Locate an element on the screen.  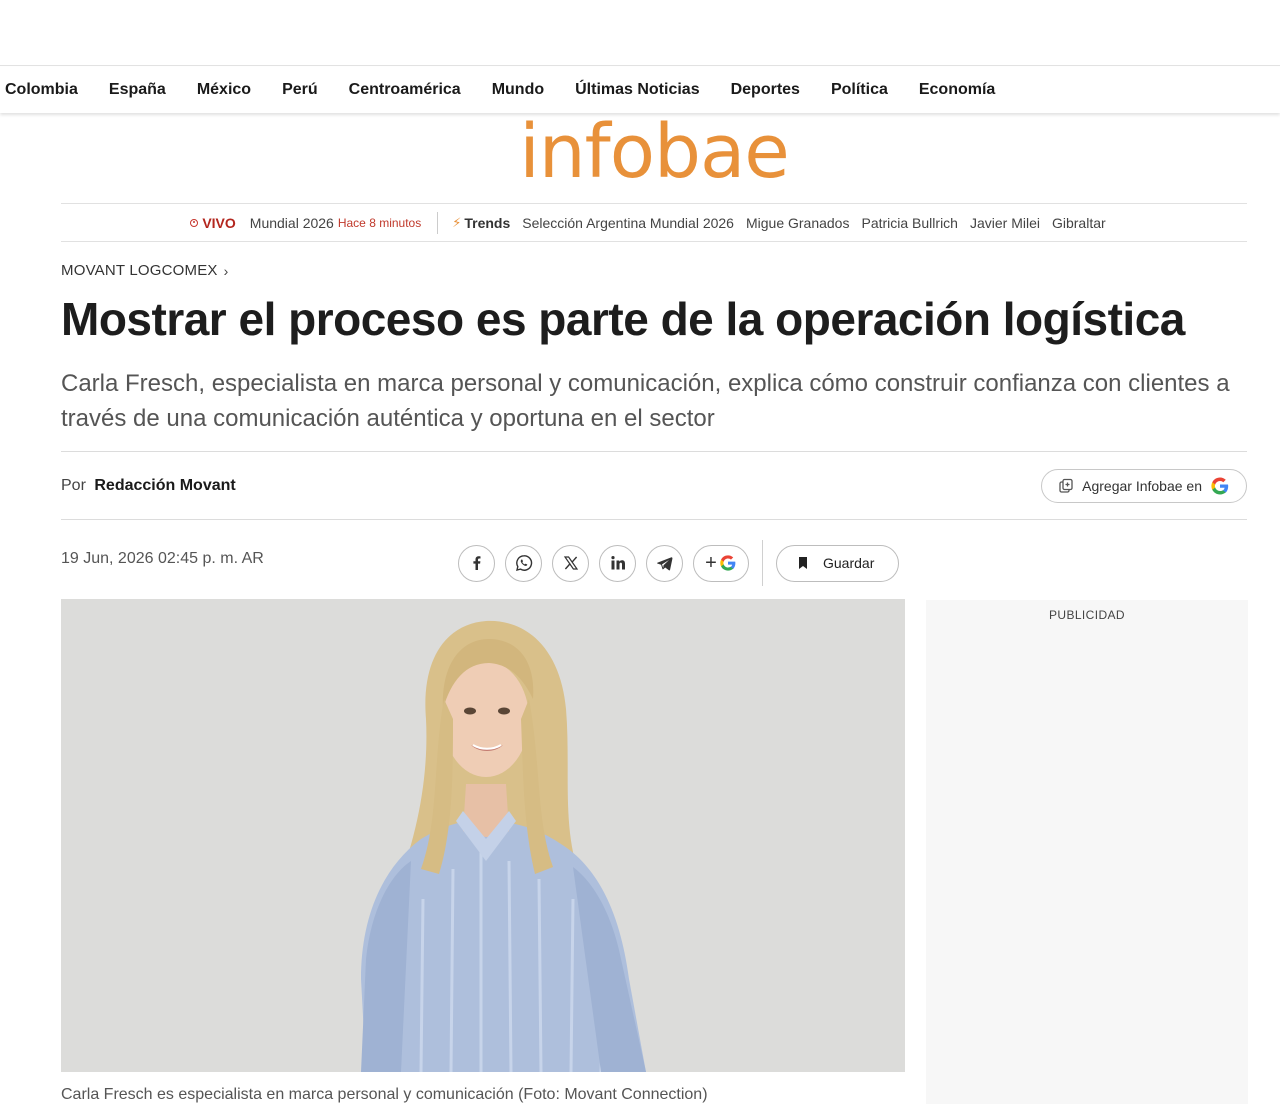
x-share-button is located at coordinates (570, 563).